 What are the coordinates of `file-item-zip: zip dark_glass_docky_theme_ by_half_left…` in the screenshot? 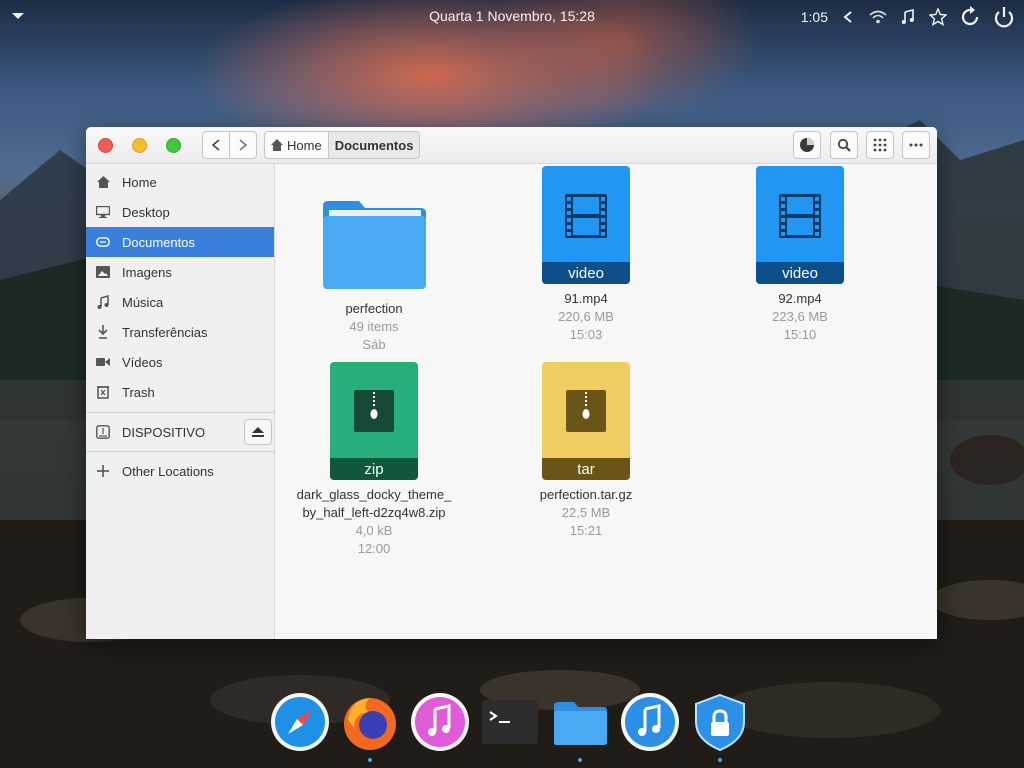 It's located at (374, 460).